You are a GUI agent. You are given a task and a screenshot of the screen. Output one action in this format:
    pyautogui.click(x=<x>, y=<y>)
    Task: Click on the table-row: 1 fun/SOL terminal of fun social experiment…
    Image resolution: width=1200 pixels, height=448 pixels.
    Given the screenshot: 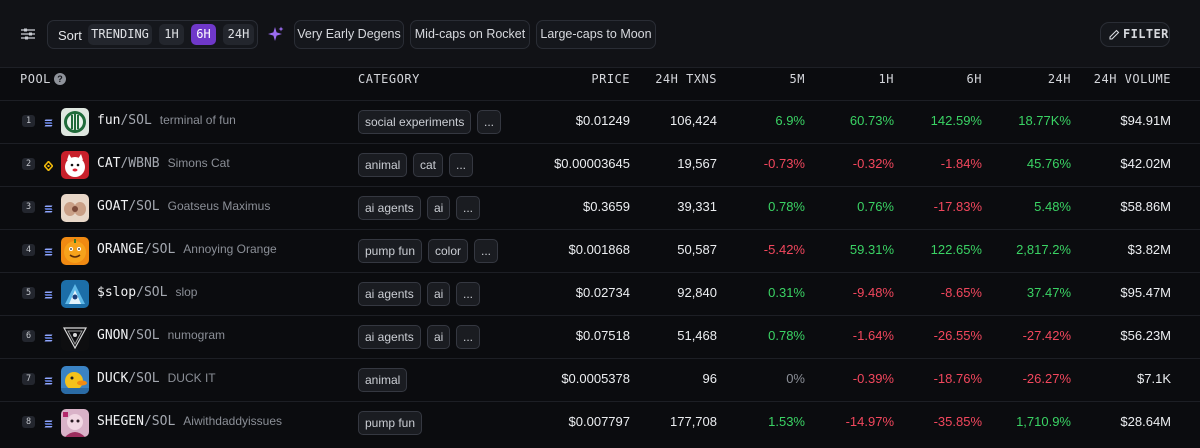 What is the action you would take?
    pyautogui.click(x=600, y=122)
    